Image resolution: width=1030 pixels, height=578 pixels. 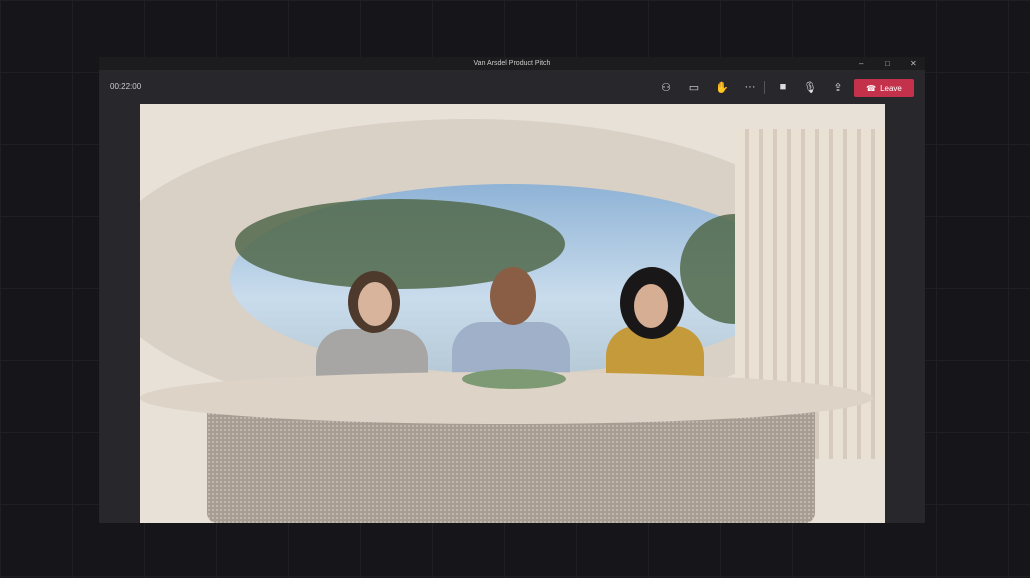 I want to click on share-icon: ⇪, so click(x=838, y=87).